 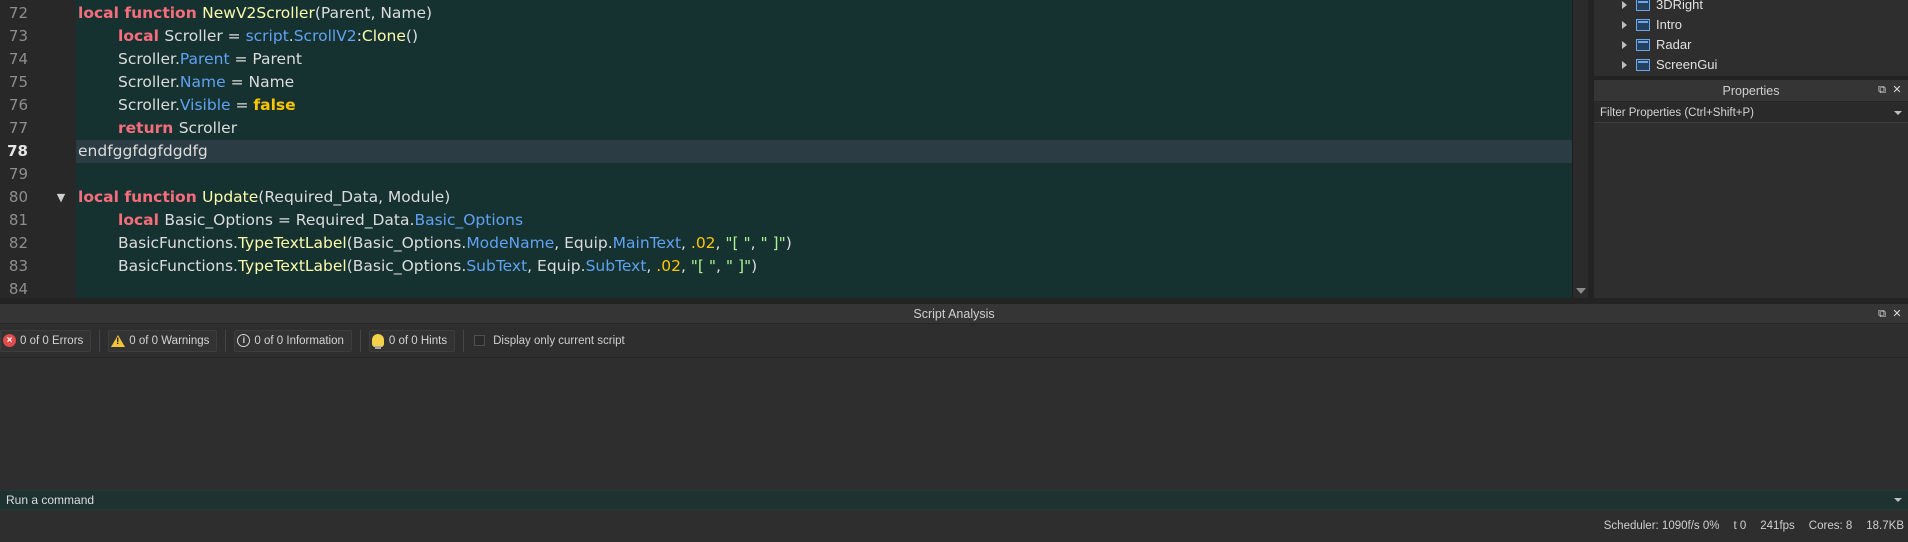 I want to click on display-only-current-script-toggle: Display only current script, so click(x=549, y=341).